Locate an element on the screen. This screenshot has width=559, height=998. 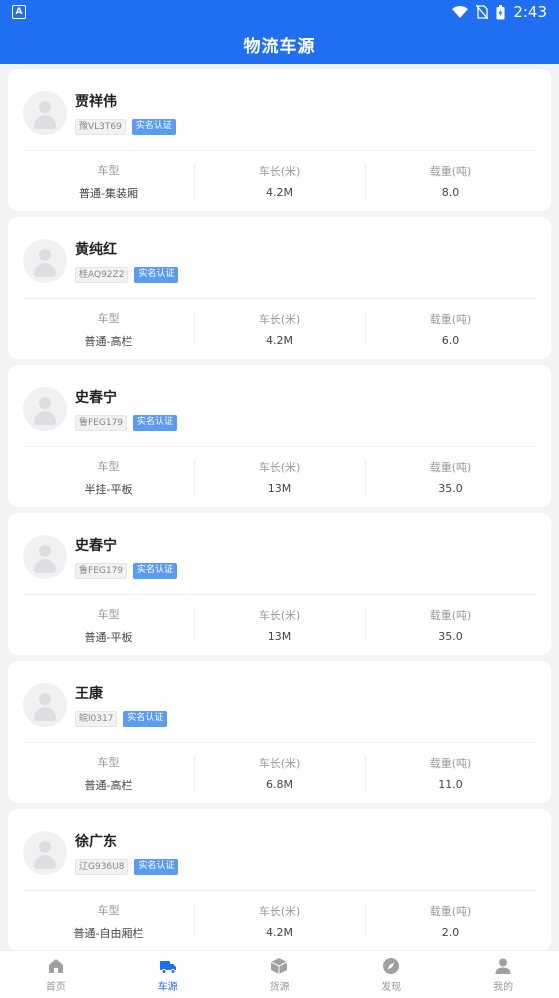
app-bar: 物流车源 is located at coordinates (279, 44).